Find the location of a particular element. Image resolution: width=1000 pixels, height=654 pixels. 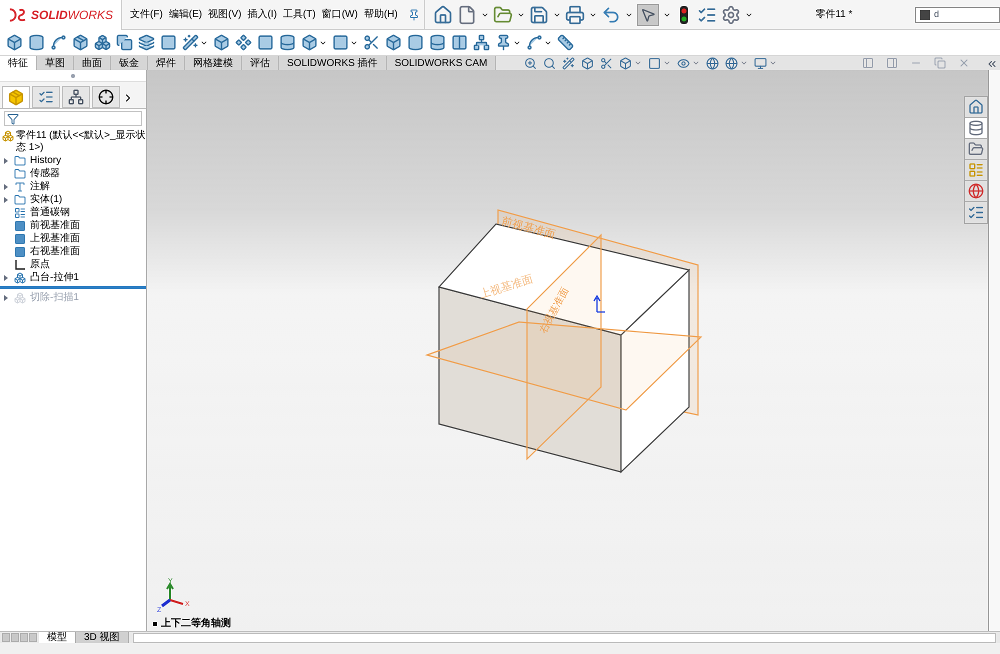

monitor-icon is located at coordinates (761, 63).